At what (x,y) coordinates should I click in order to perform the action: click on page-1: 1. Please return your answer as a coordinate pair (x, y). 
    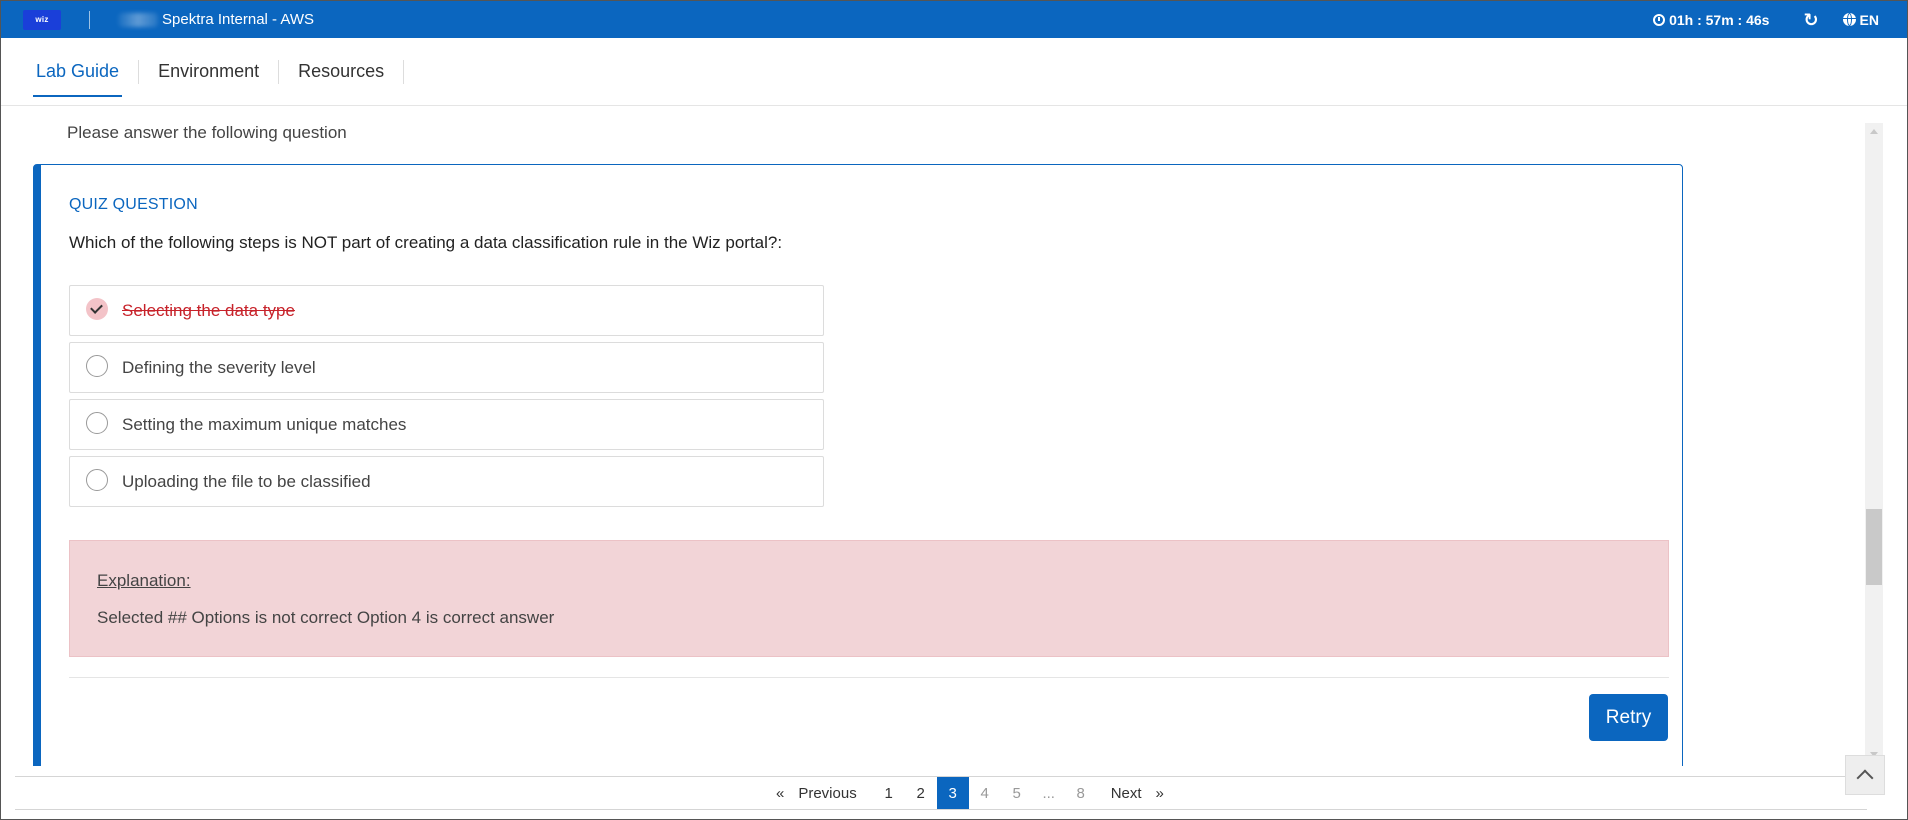
    Looking at the image, I should click on (889, 793).